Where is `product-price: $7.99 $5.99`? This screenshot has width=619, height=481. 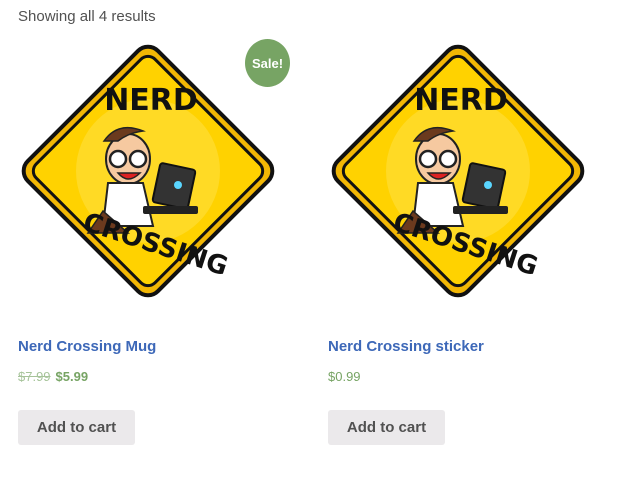
product-price: $7.99 $5.99 is located at coordinates (53, 376).